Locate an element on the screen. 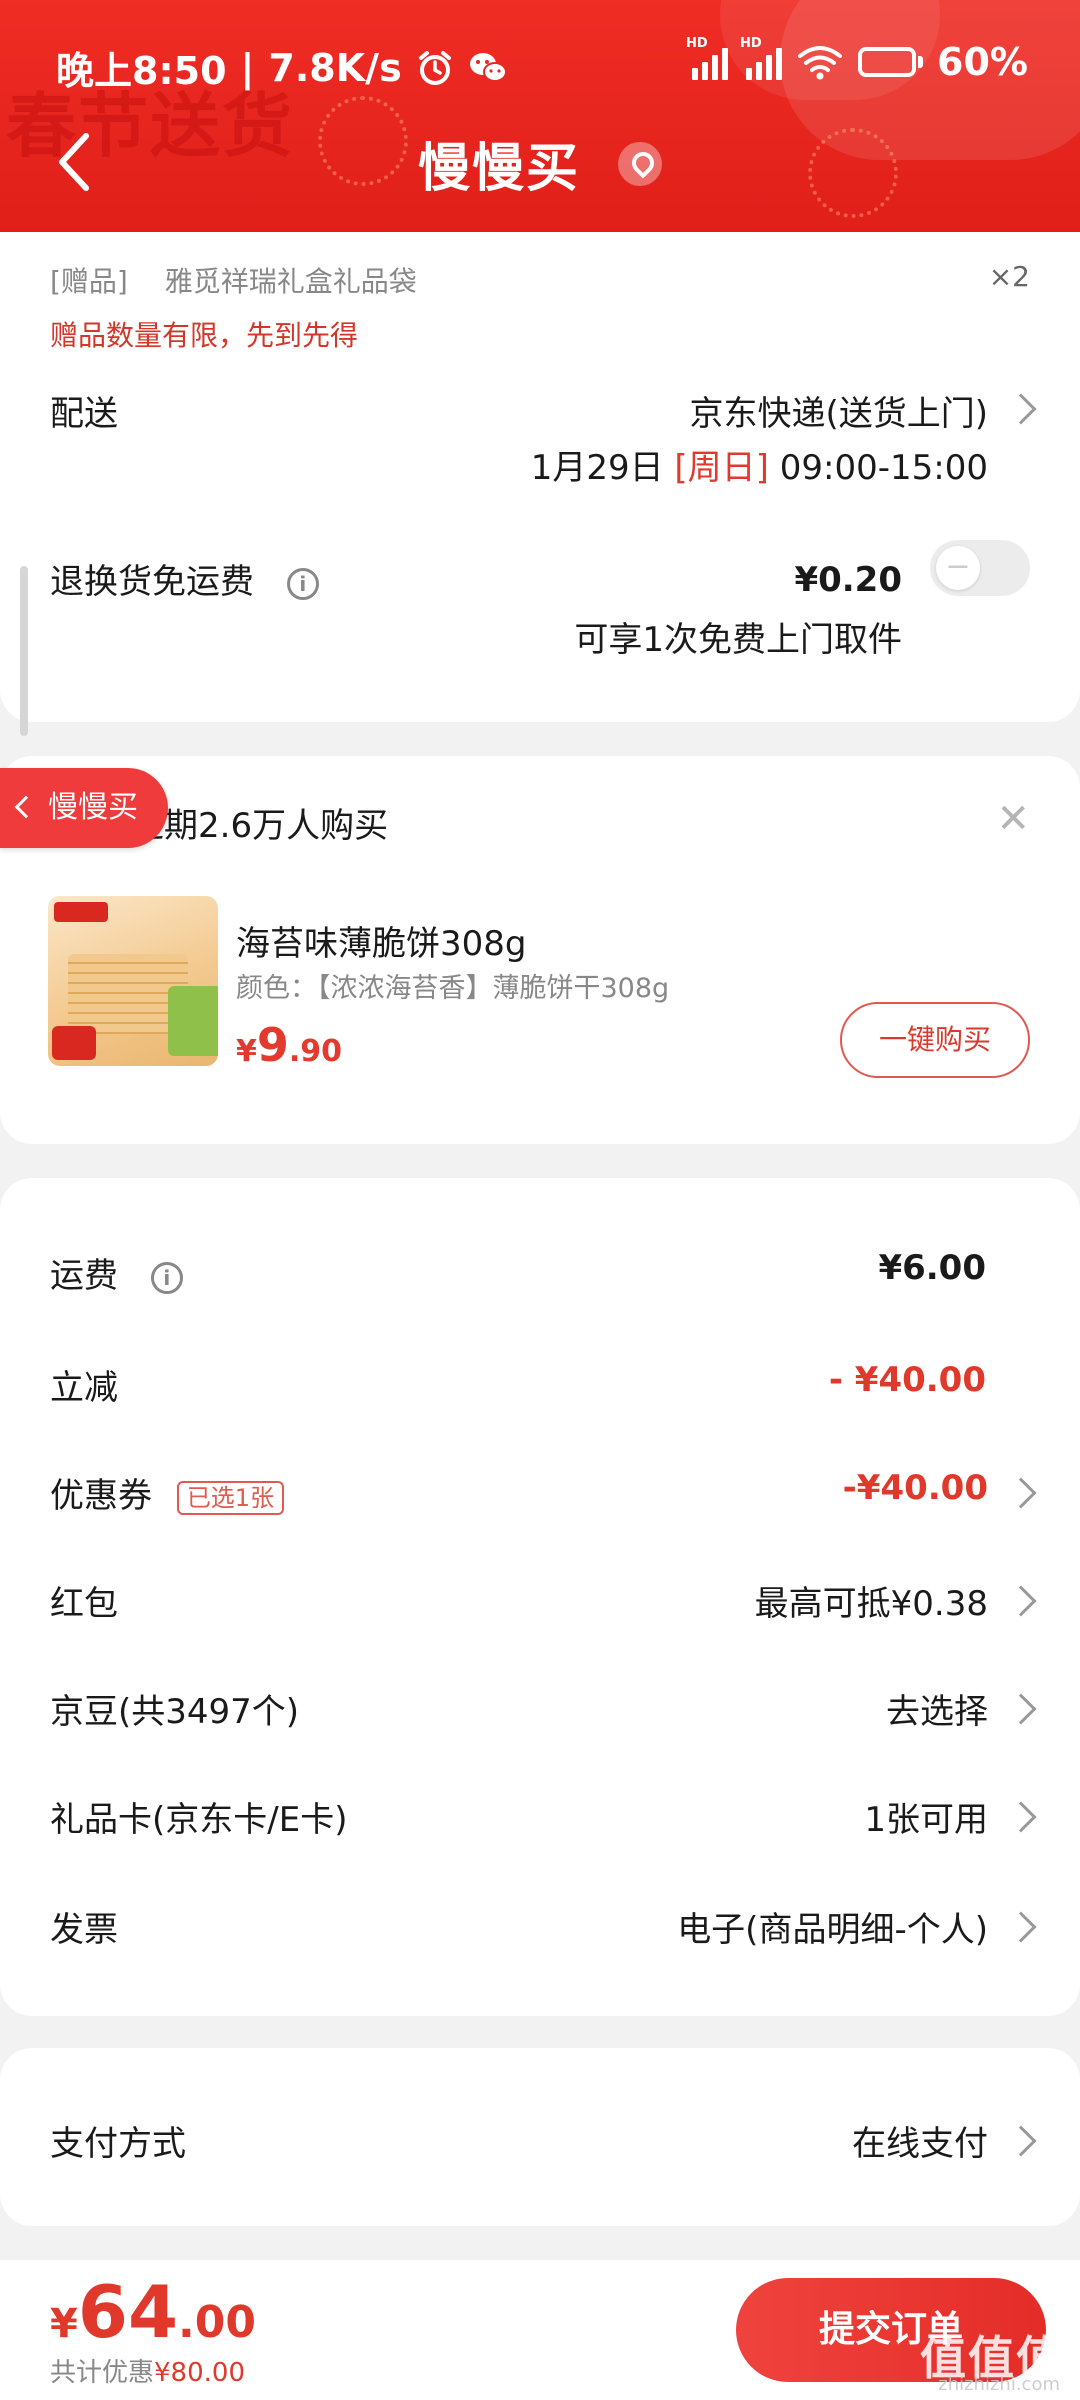  return-shipping-label: 退换货免运费 is located at coordinates (152, 582).